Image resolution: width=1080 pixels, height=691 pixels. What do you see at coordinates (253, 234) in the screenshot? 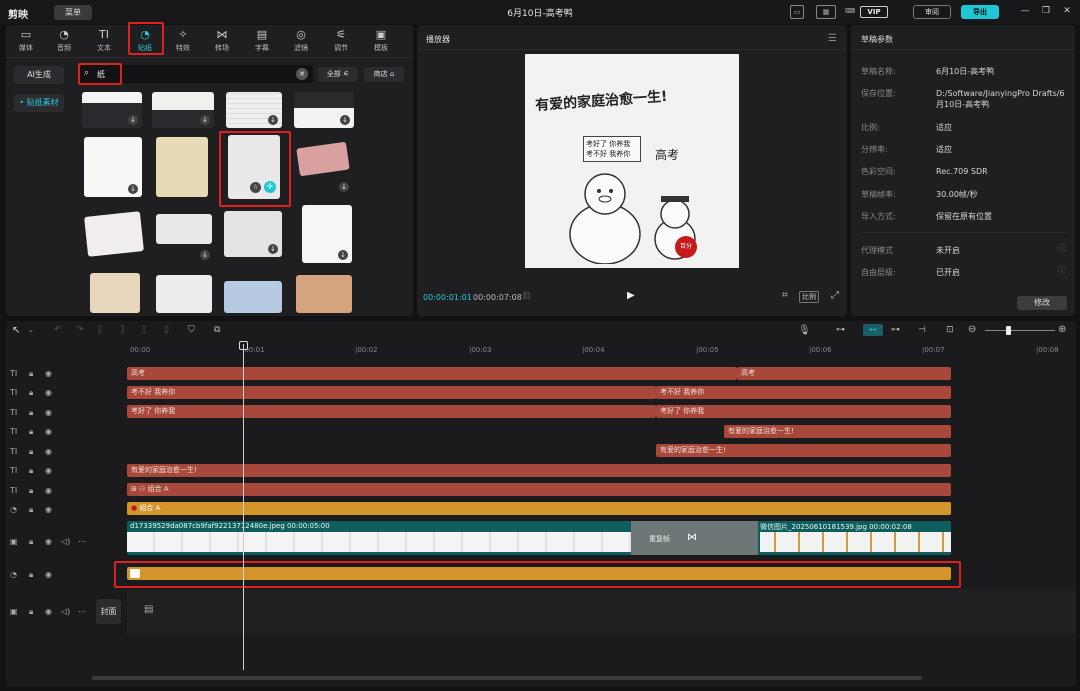
I see `sticker-thumb-11: ↓` at bounding box center [253, 234].